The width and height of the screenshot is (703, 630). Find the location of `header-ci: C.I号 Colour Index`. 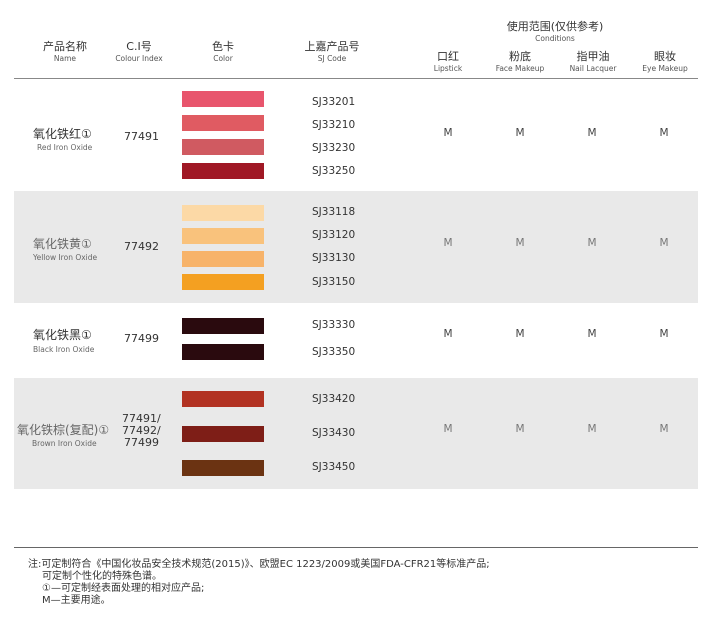

header-ci: C.I号 Colour Index is located at coordinates (139, 50).